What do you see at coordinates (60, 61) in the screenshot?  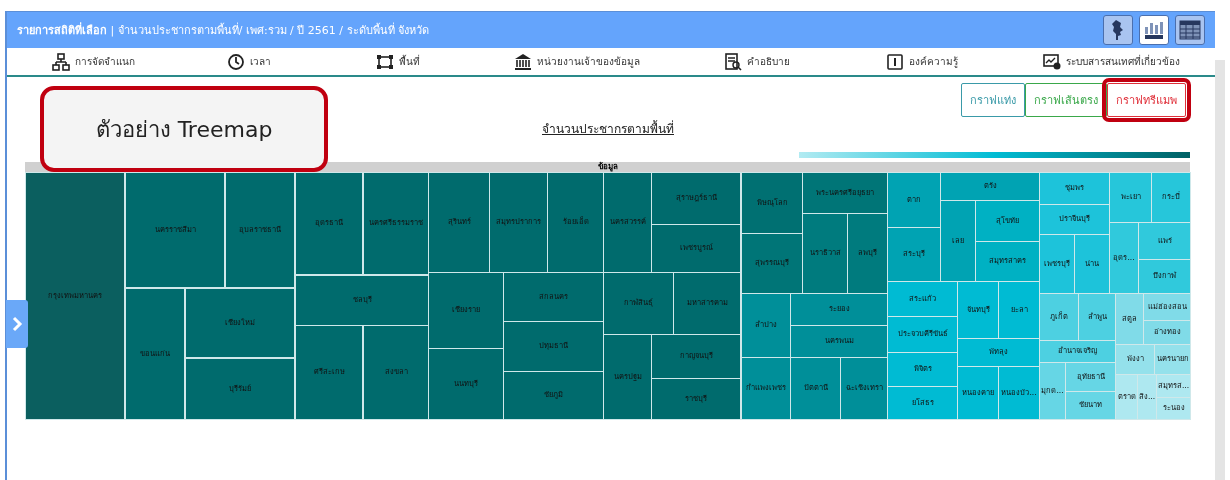 I see `hierarchy-icon` at bounding box center [60, 61].